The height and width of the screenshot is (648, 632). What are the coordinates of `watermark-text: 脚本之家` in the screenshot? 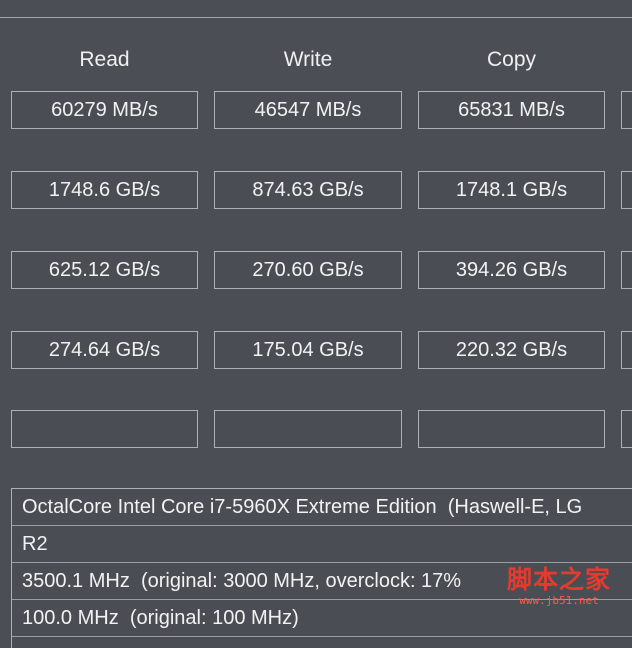 It's located at (558, 579).